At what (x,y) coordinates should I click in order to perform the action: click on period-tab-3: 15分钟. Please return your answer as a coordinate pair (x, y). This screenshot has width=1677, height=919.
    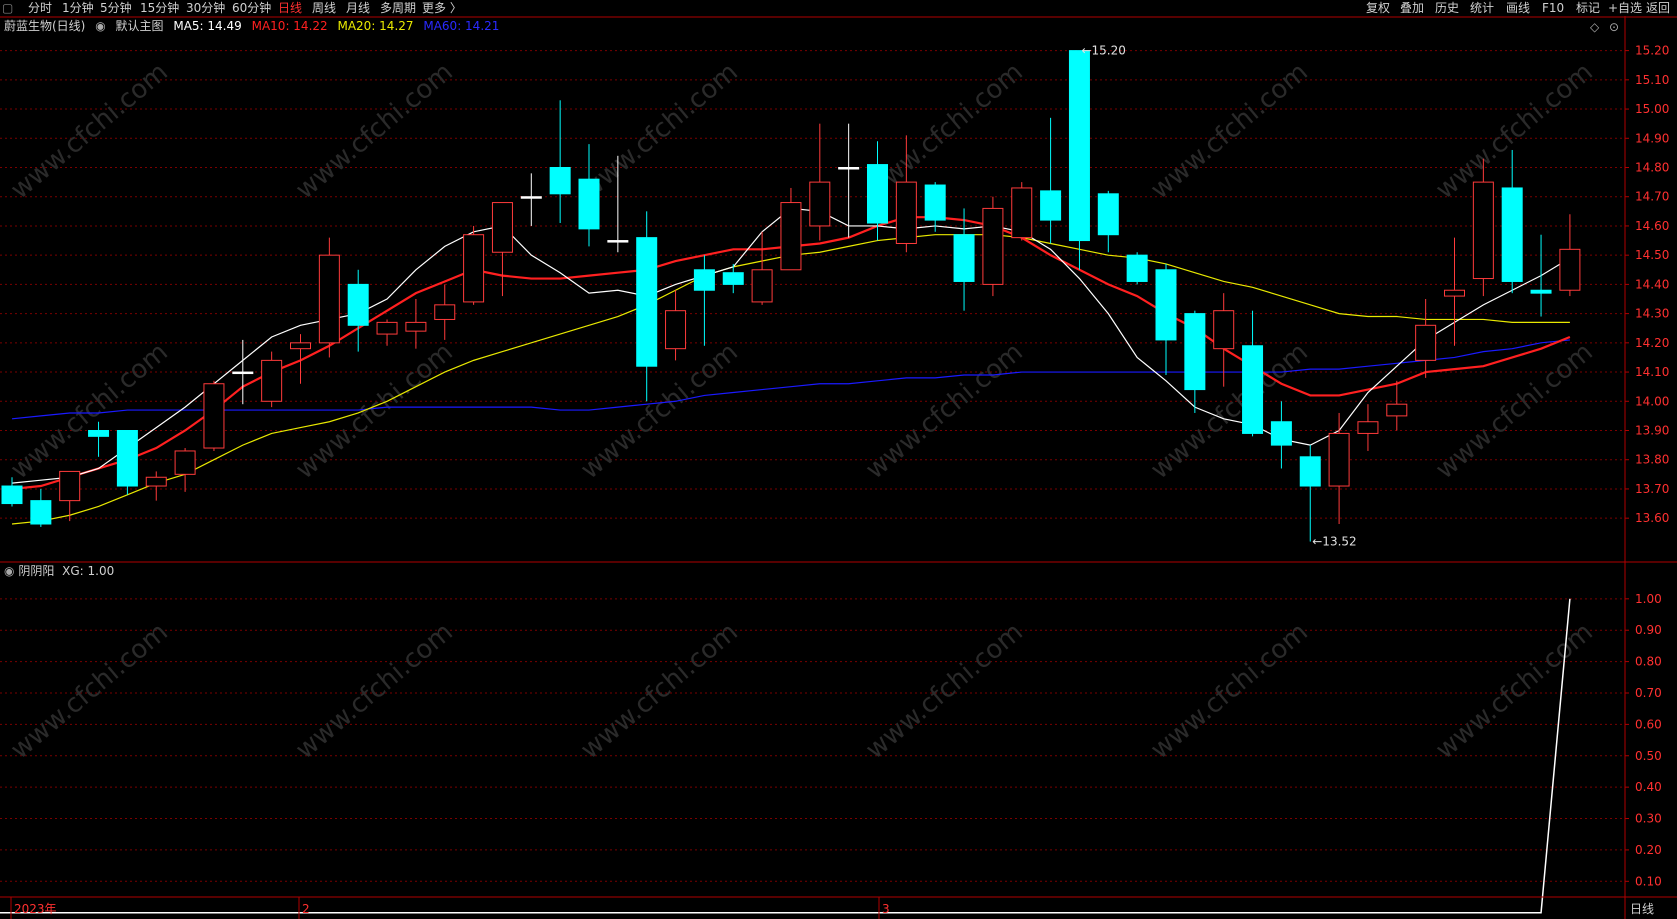
    Looking at the image, I should click on (159, 8).